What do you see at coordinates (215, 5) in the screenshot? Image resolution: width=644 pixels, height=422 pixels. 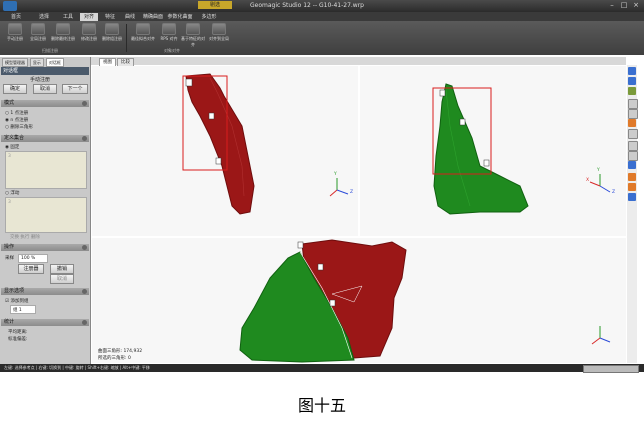 I see `context-tab-label: 剔选` at bounding box center [215, 5].